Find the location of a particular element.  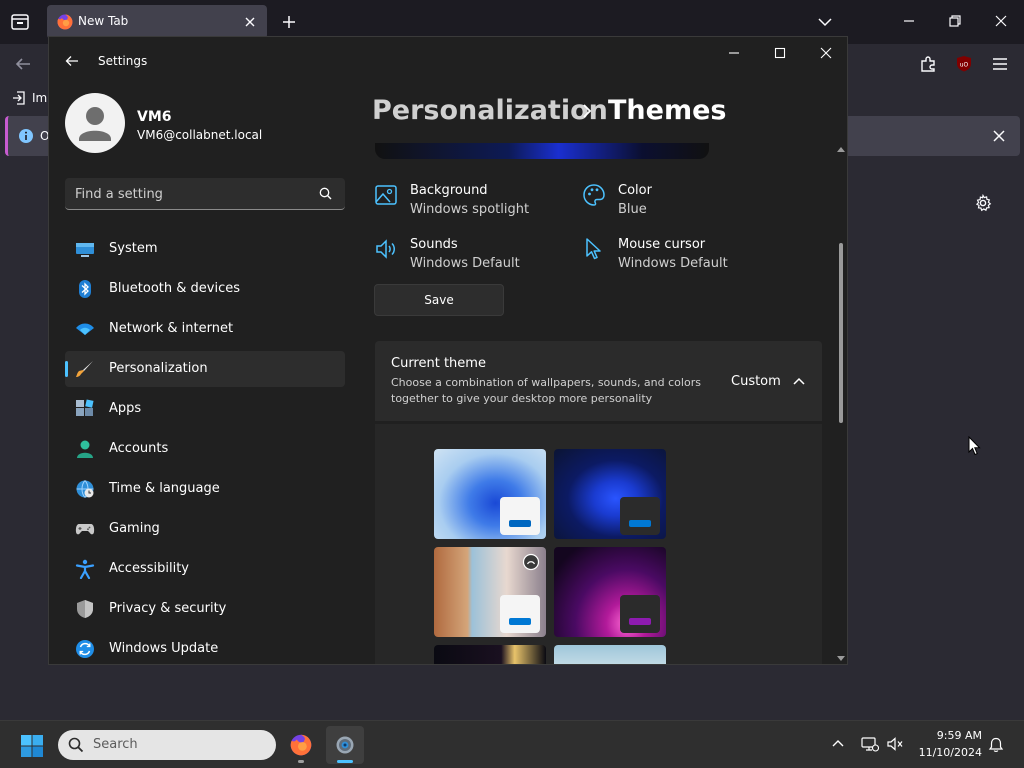

taskbar-search-box: Search is located at coordinates (167, 745).